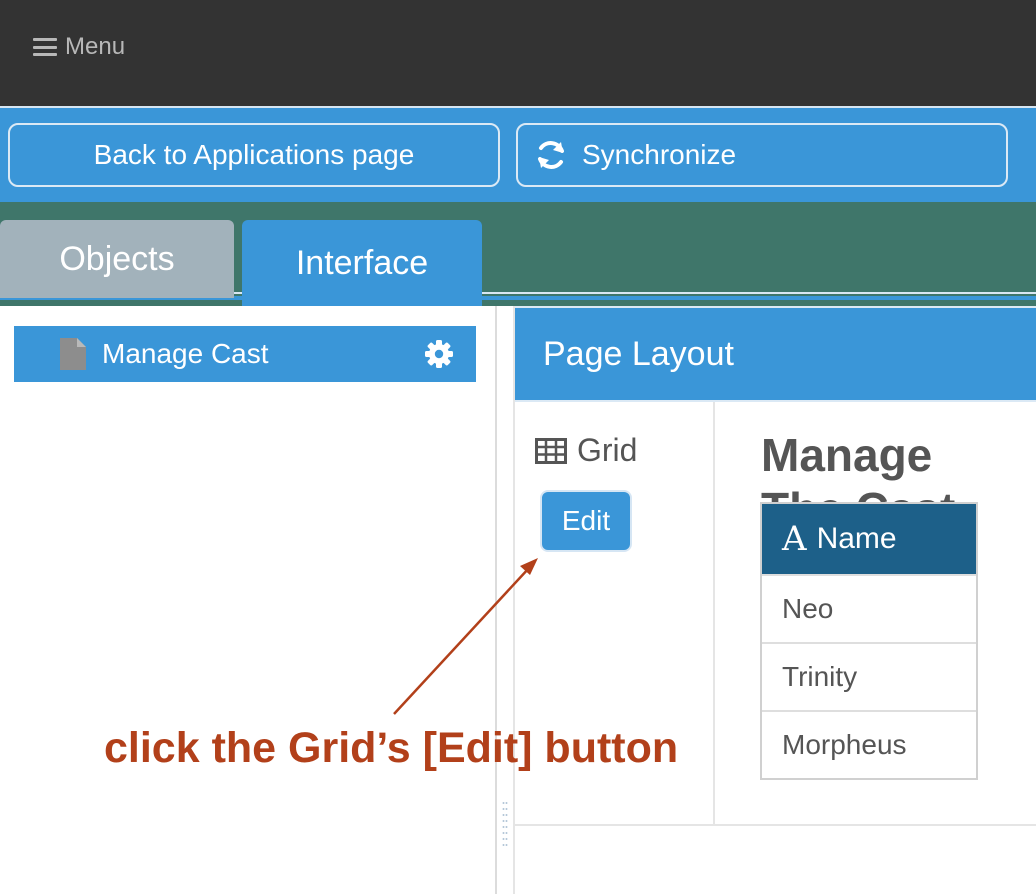 This screenshot has width=1036, height=894. Describe the element at coordinates (844, 744) in the screenshot. I see `table-cell: Morpheus` at that location.